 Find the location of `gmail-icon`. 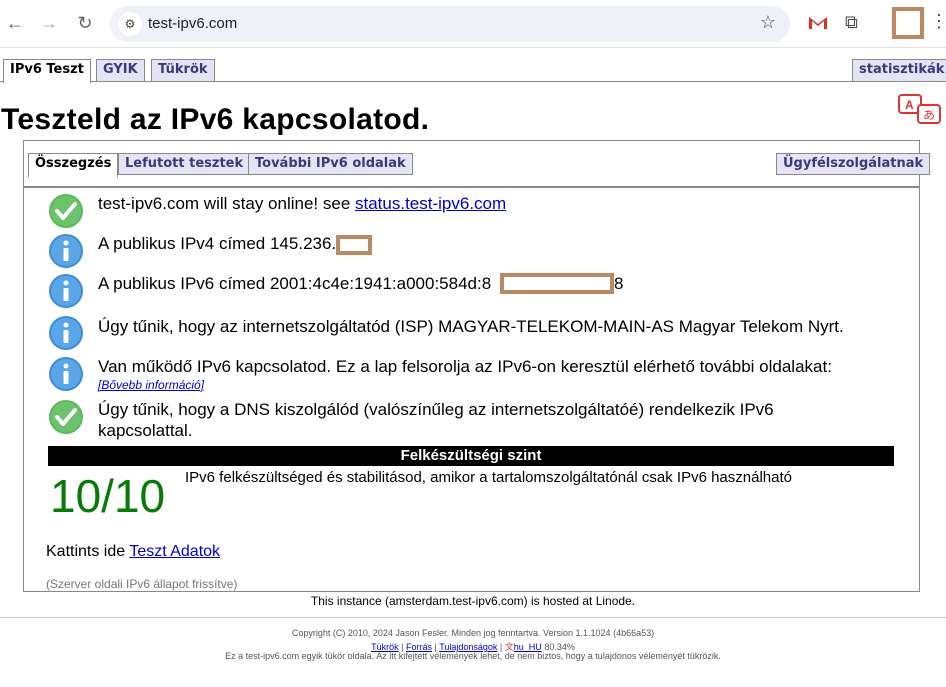

gmail-icon is located at coordinates (818, 22).